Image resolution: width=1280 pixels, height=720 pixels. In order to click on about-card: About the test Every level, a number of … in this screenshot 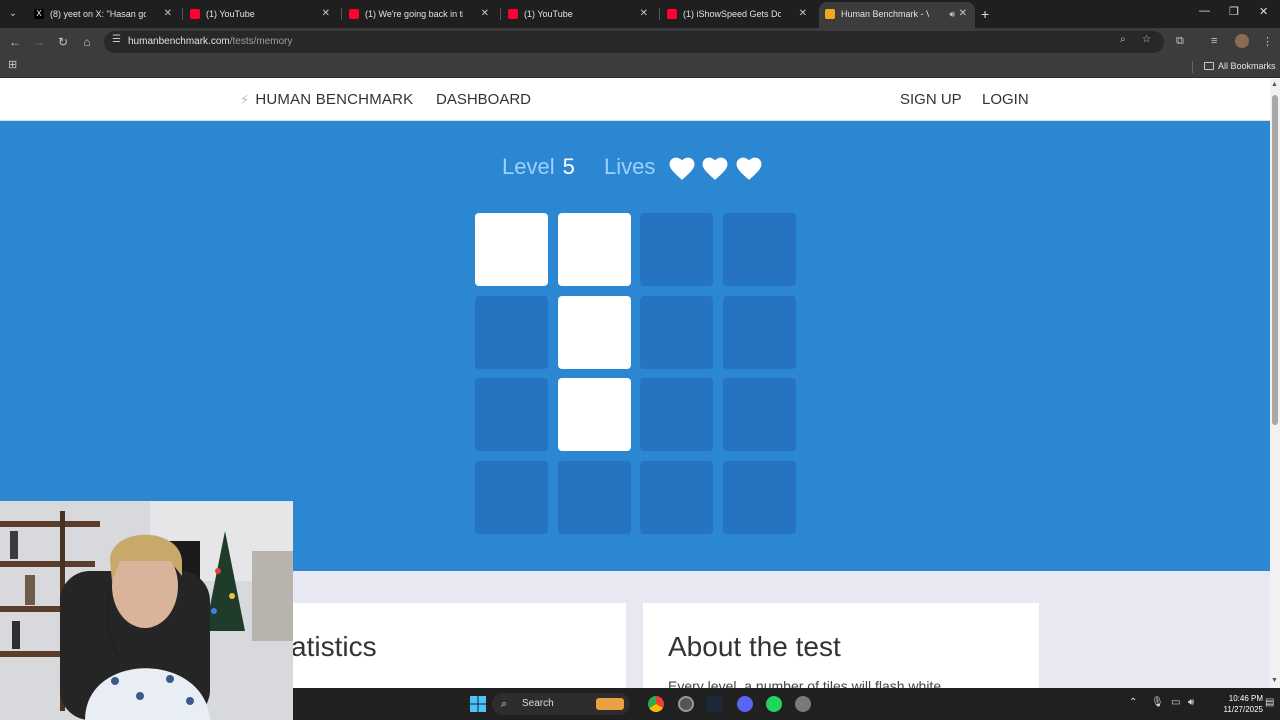, I will do `click(841, 645)`.